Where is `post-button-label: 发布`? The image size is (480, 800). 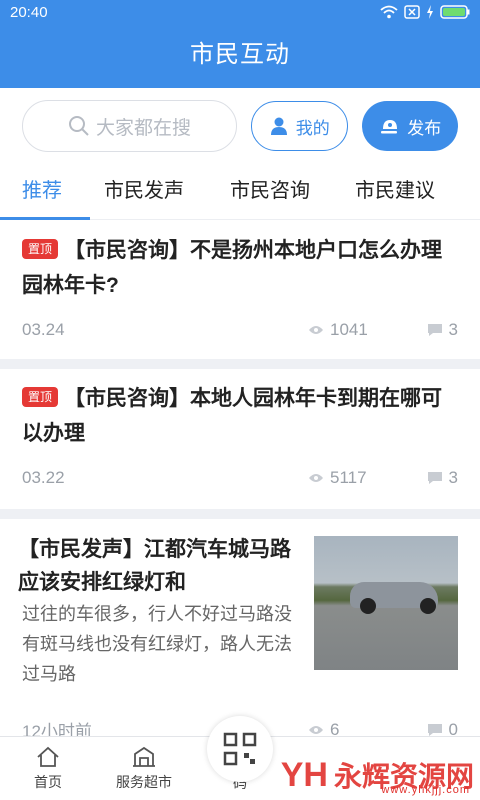
post-button-label: 发布 is located at coordinates (424, 128).